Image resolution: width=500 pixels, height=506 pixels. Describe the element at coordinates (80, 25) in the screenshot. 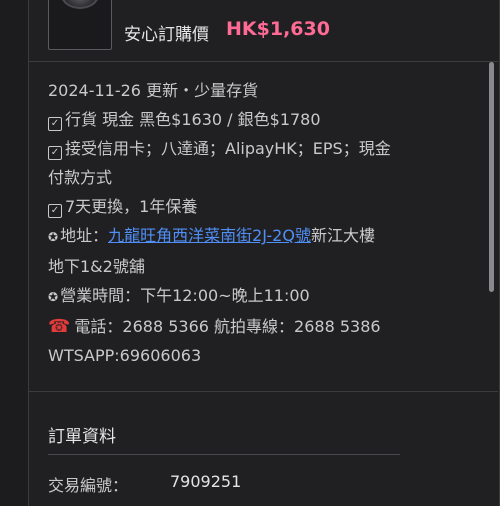

I see `product-thumbnail` at that location.